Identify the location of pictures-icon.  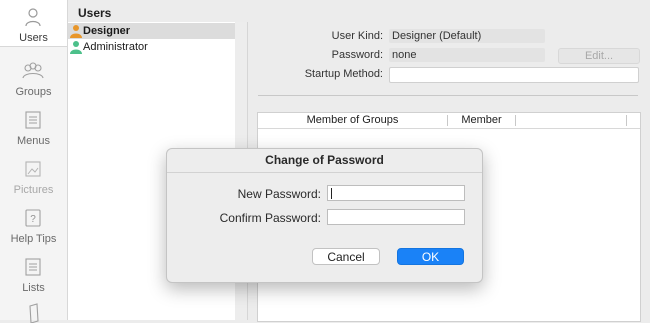
(33, 169).